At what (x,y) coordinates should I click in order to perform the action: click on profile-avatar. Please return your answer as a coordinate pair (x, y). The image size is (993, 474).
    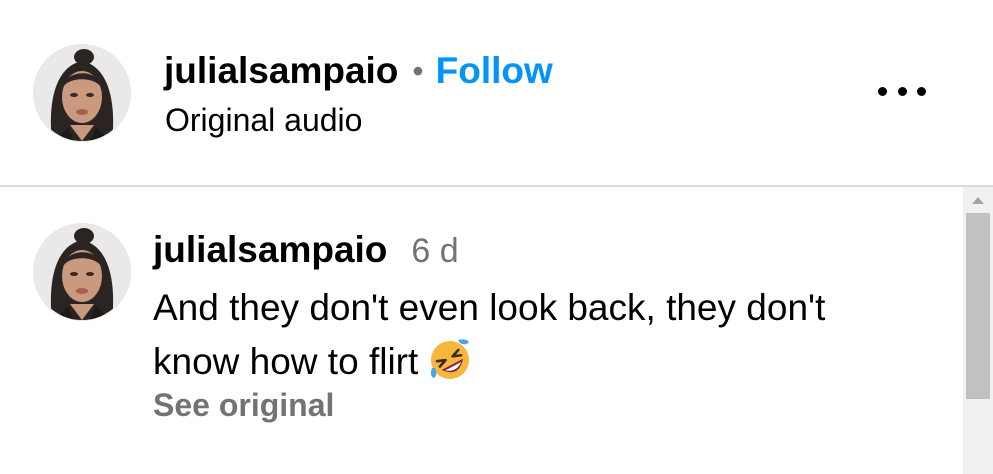
    Looking at the image, I should click on (82, 93).